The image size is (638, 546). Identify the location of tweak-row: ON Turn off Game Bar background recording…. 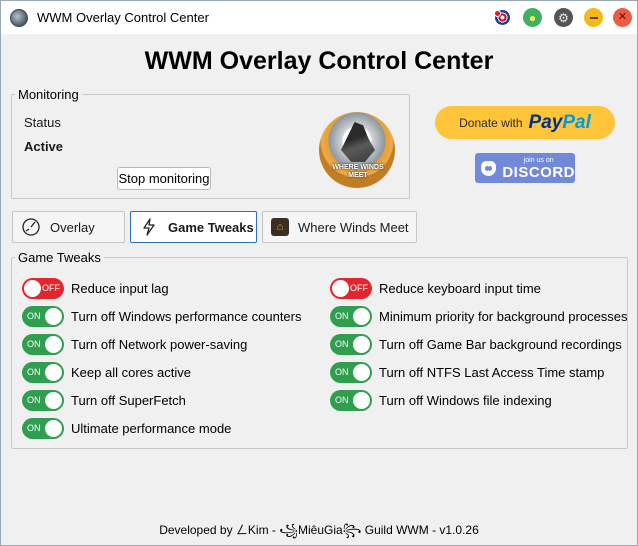
(476, 344).